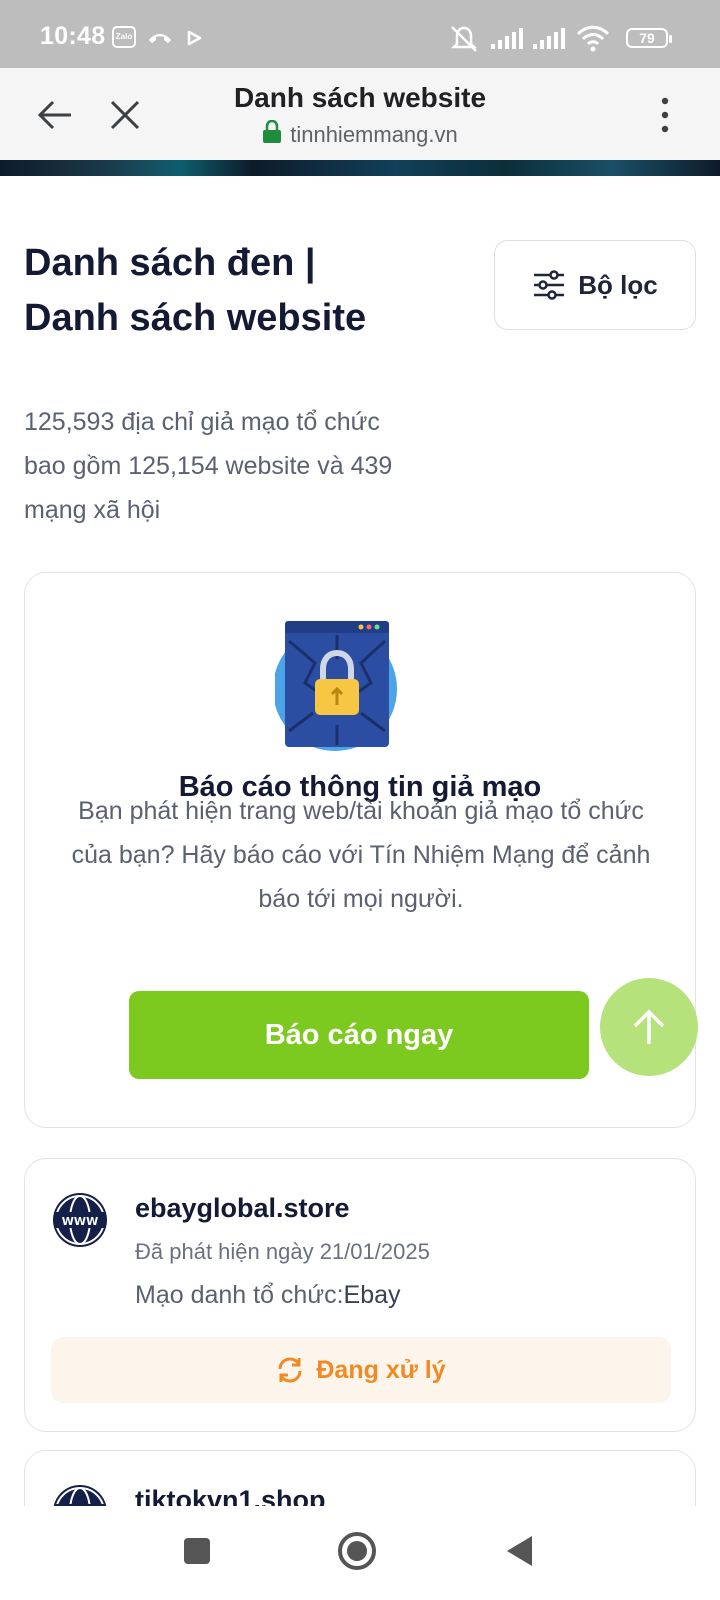 This screenshot has height=1600, width=720. What do you see at coordinates (464, 39) in the screenshot?
I see `mute-icon` at bounding box center [464, 39].